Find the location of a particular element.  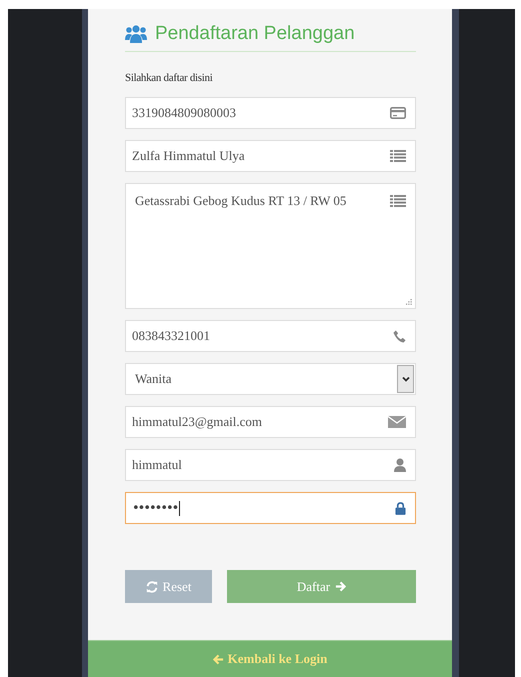

input-field: 083843321001 is located at coordinates (270, 336).